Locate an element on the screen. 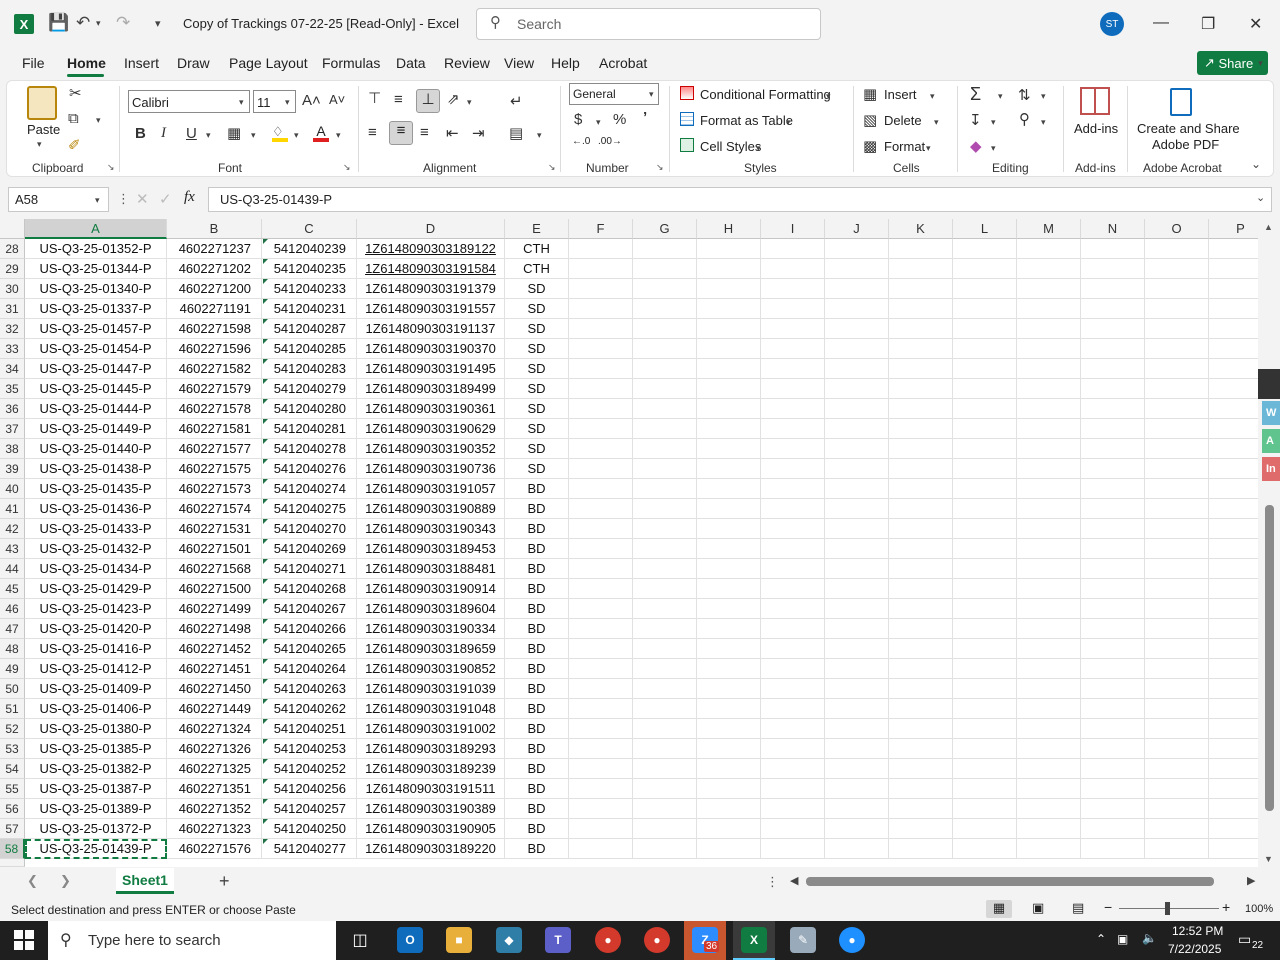  fill-color-icon: ♢ is located at coordinates (280, 133).